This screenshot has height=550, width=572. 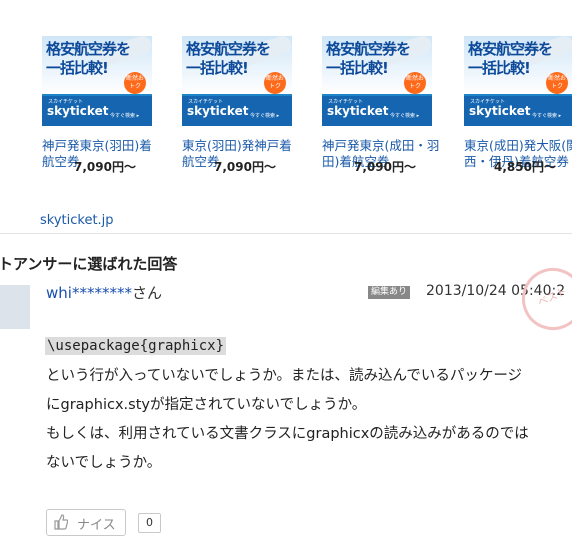 What do you see at coordinates (136, 346) in the screenshot?
I see `answer-code: \usepackage{graphicx}` at bounding box center [136, 346].